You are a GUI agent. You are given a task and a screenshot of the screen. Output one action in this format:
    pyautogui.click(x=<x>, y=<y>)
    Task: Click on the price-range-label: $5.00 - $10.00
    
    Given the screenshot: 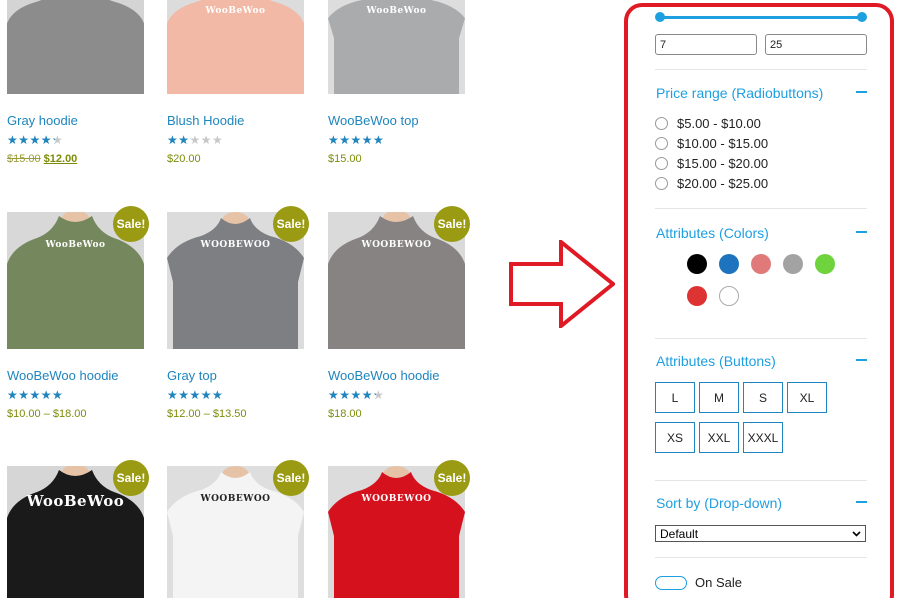 What is the action you would take?
    pyautogui.click(x=719, y=123)
    